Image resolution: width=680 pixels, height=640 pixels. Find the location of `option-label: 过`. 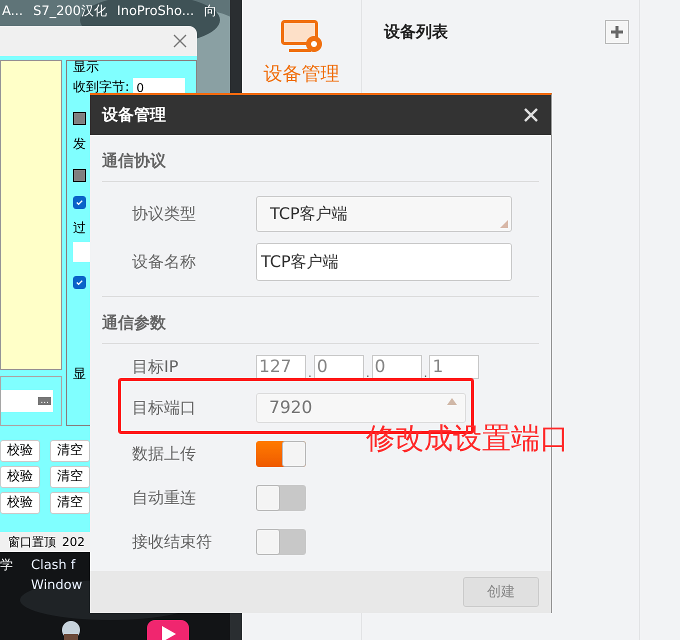

option-label: 过 is located at coordinates (79, 229).